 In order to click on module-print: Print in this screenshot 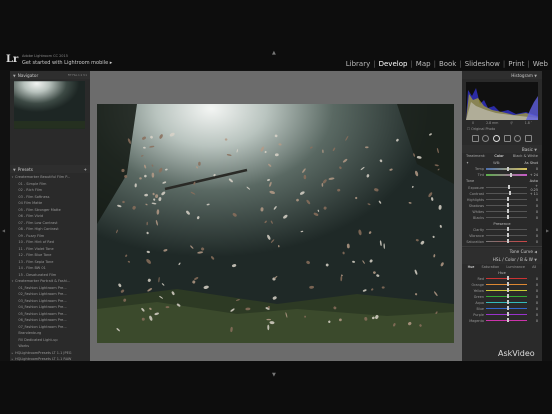, I will do `click(516, 64)`.